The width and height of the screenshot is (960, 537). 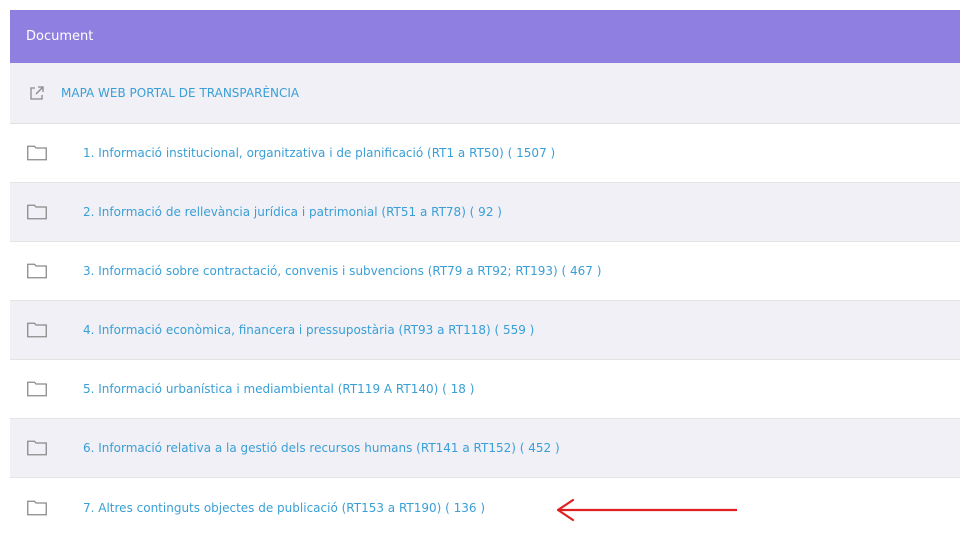 I want to click on table-header: Document, so click(x=485, y=36).